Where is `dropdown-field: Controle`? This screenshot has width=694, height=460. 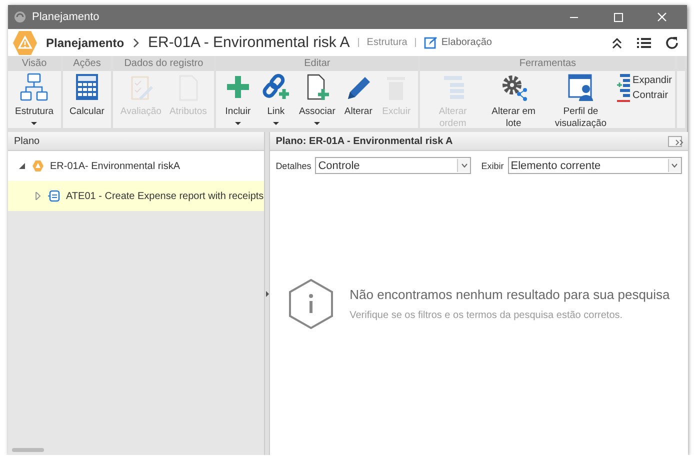 dropdown-field: Controle is located at coordinates (393, 165).